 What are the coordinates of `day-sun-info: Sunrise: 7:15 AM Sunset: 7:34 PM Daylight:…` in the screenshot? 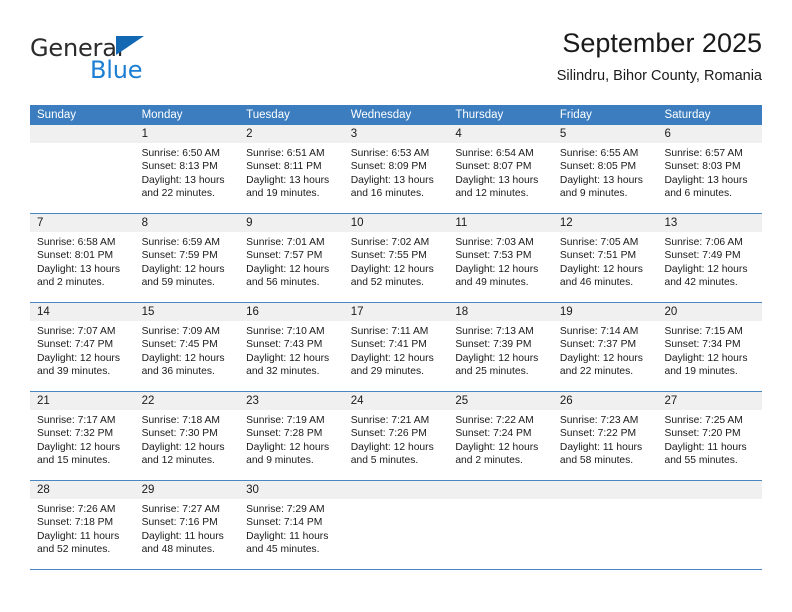 It's located at (709, 349).